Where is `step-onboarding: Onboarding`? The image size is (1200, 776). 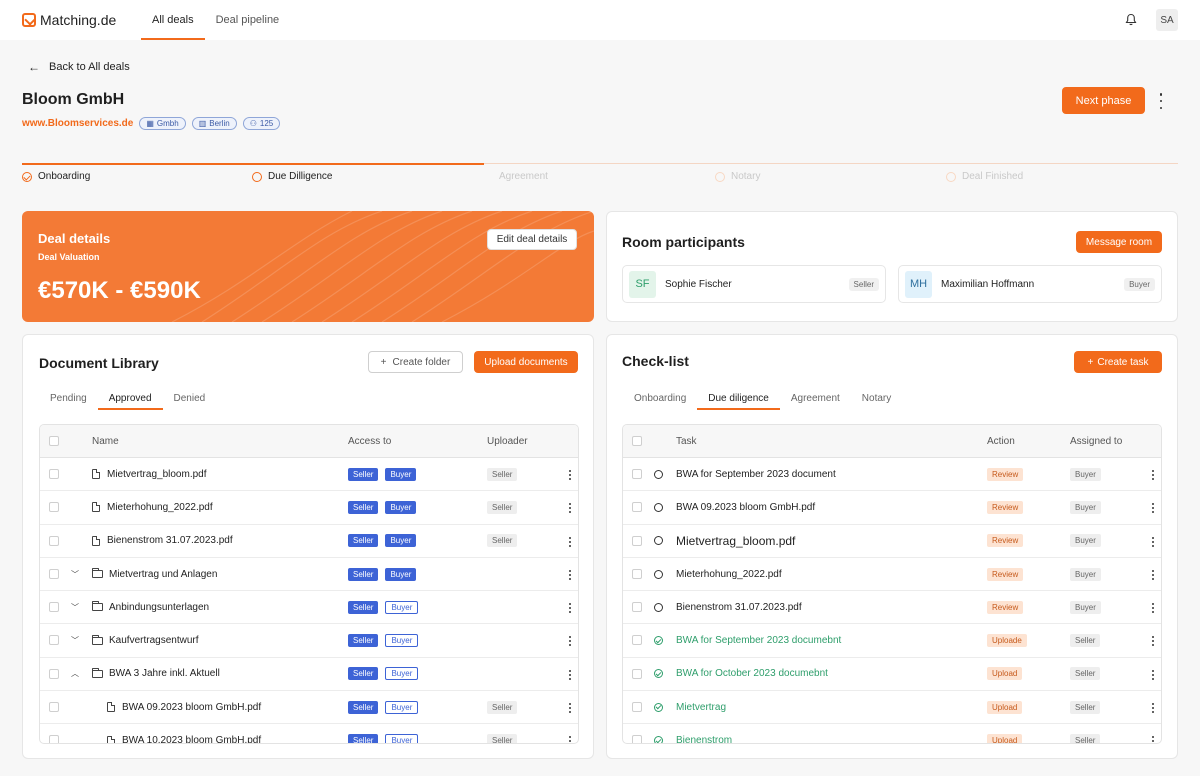
step-onboarding: Onboarding is located at coordinates (56, 176).